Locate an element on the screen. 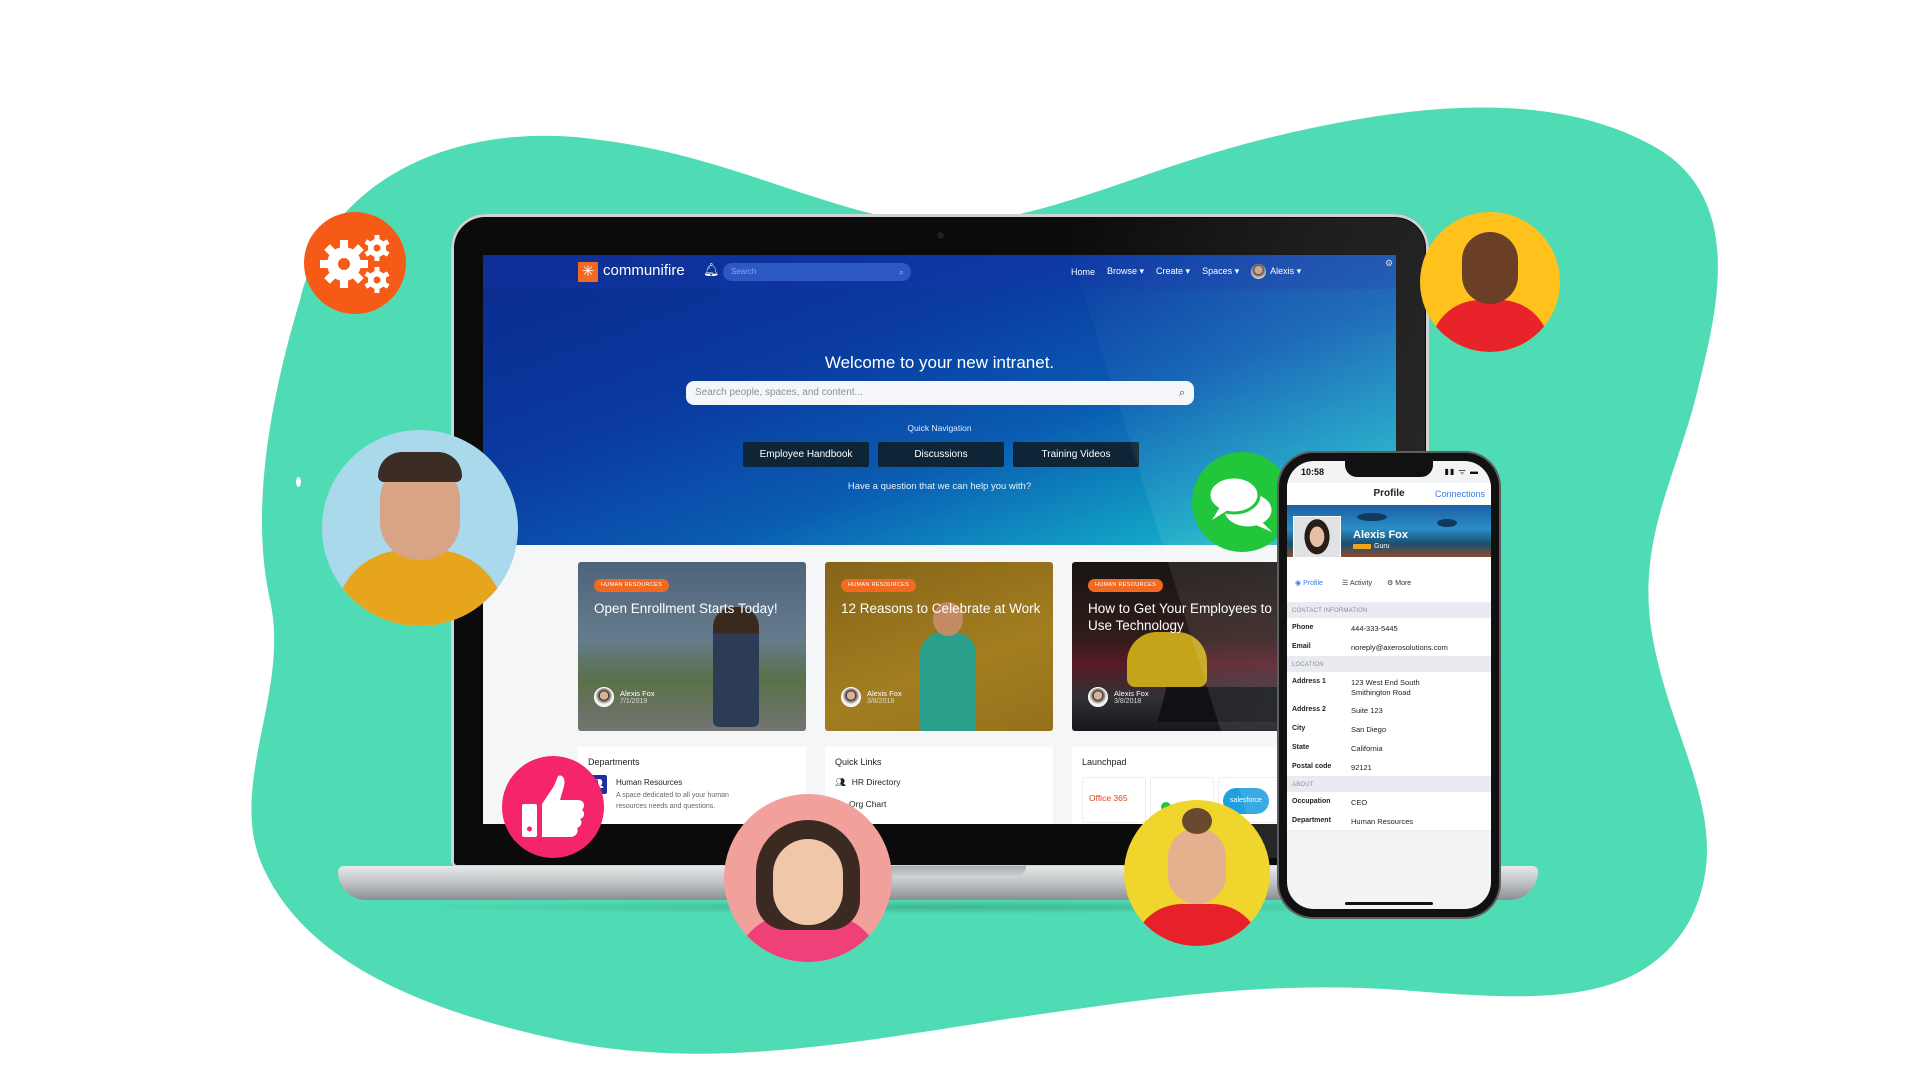 The width and height of the screenshot is (1920, 1080). chat-badge is located at coordinates (1242, 502).